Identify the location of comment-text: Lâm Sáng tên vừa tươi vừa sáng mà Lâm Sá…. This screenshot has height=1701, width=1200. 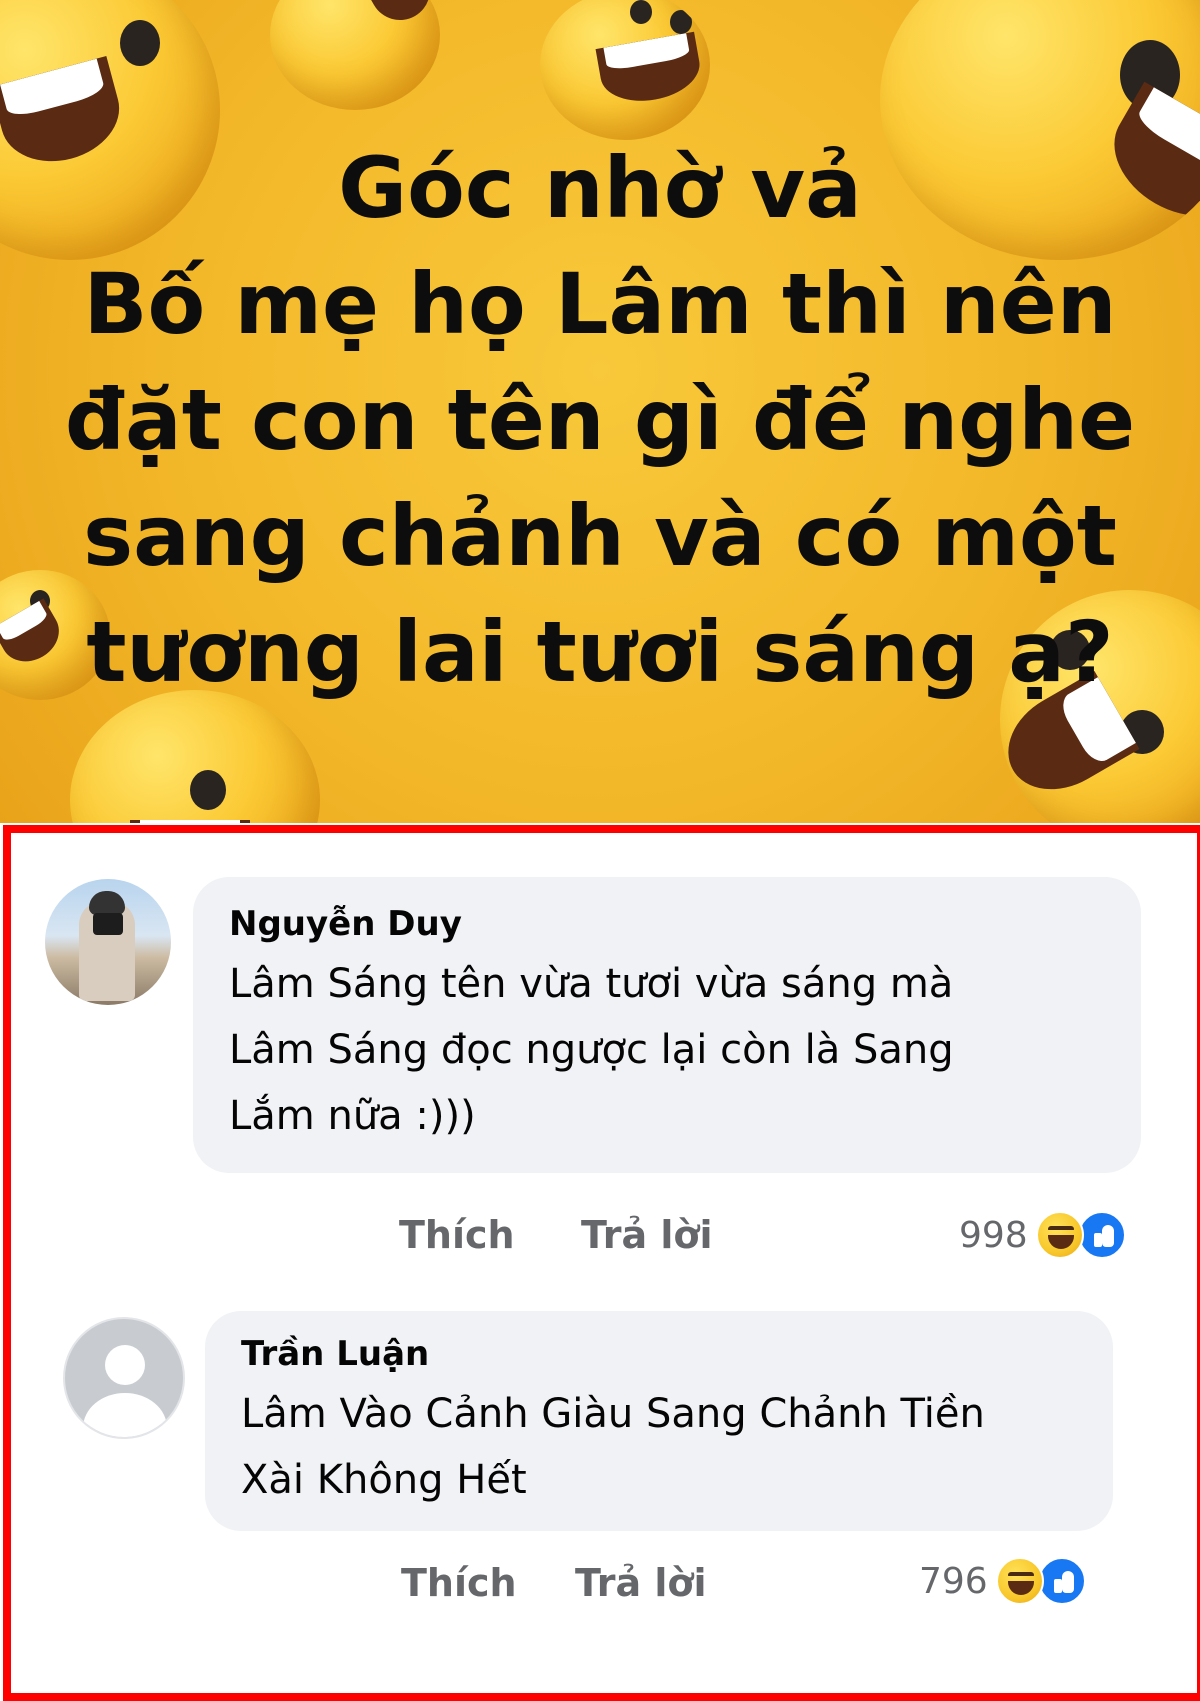
(667, 1050).